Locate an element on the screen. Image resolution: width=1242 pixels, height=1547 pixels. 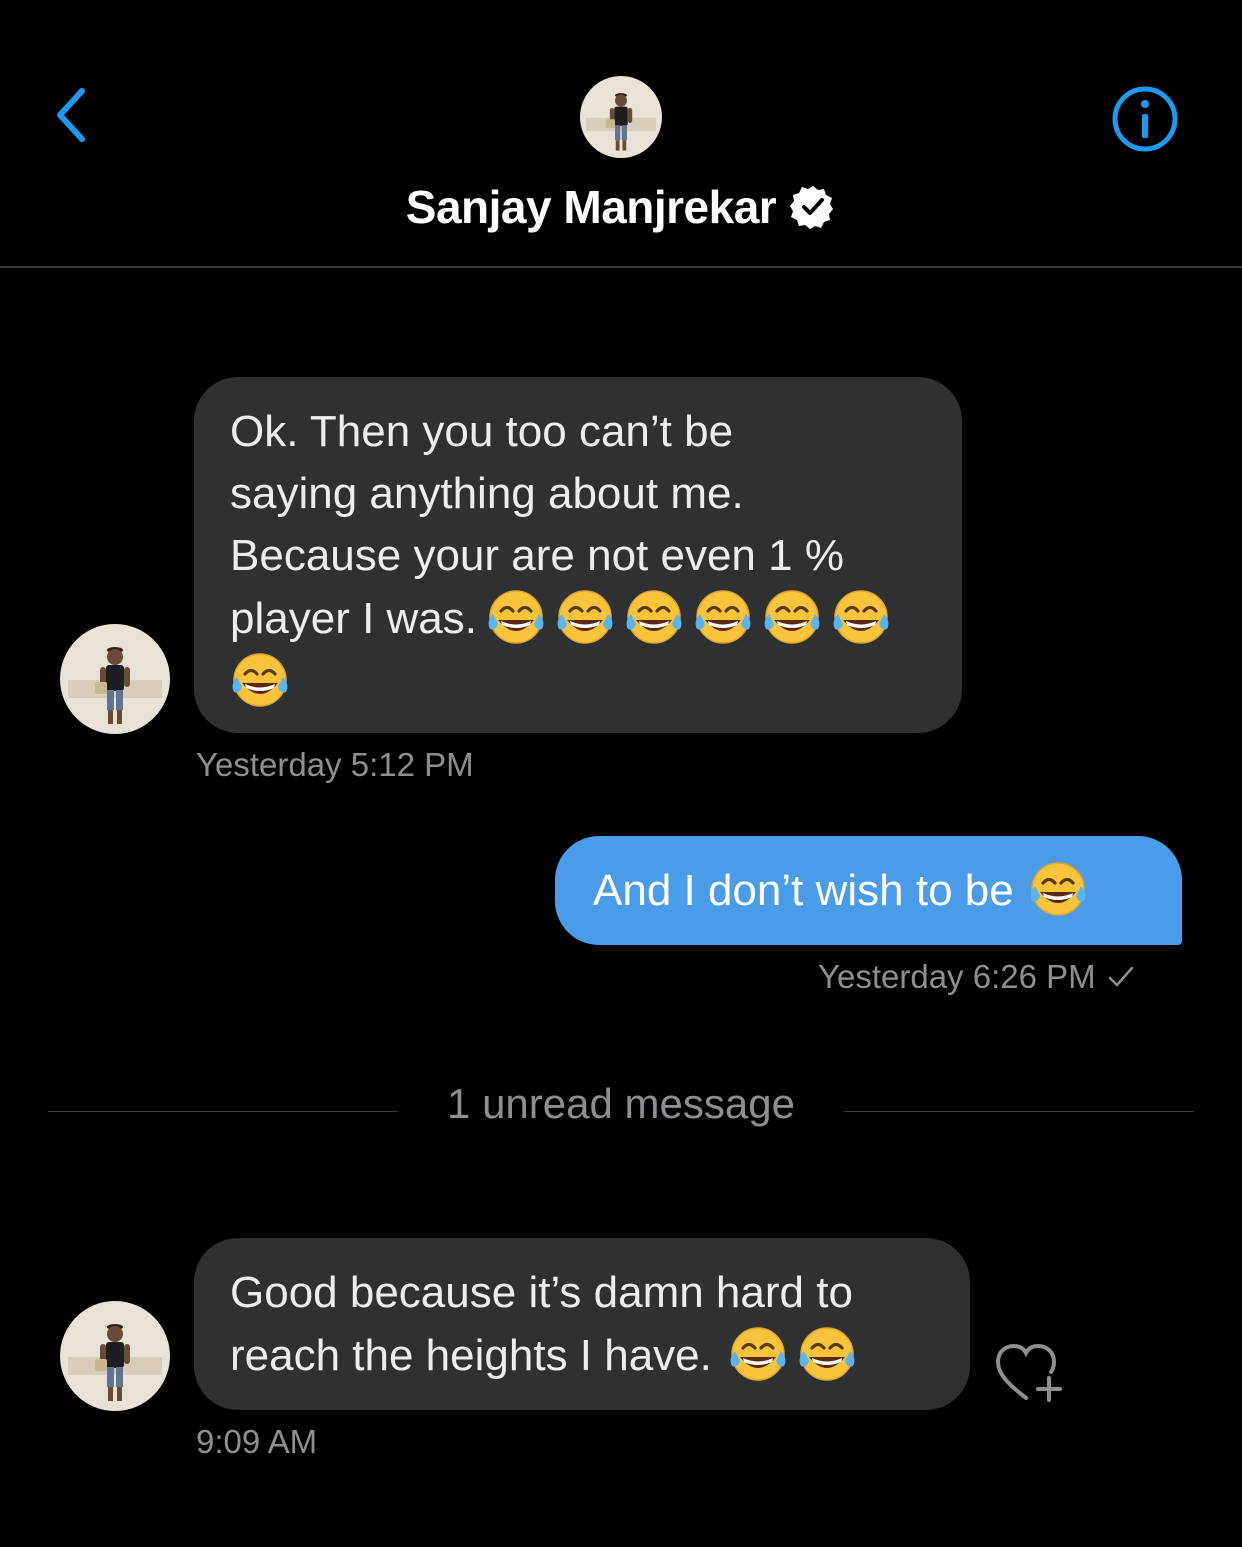
unread-divider-label: 1 unread message is located at coordinates (621, 1103).